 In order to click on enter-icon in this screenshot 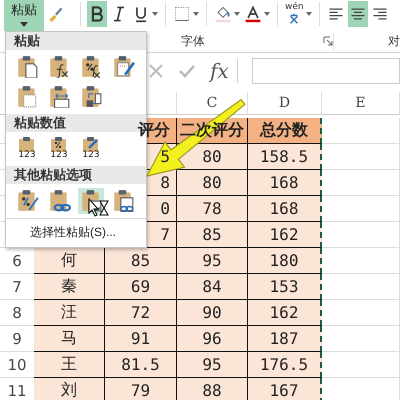, I will do `click(187, 71)`.